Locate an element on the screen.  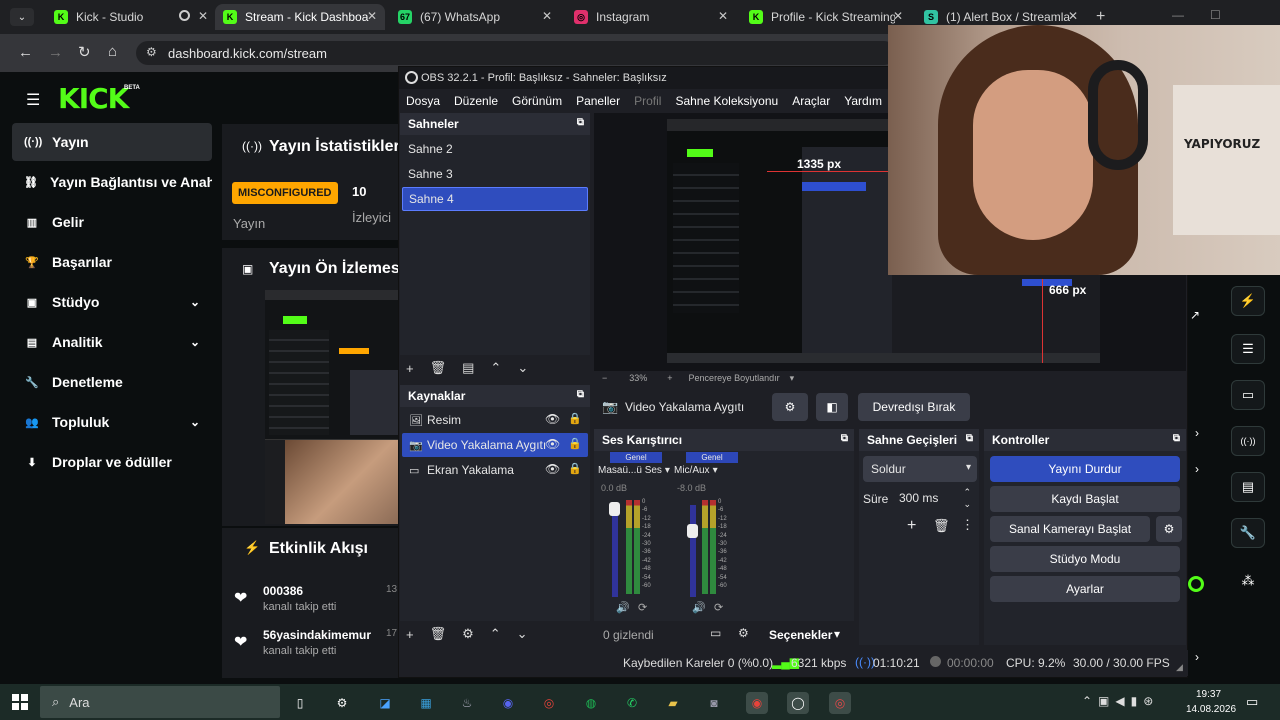
rail-button-3: ▭ is located at coordinates (1248, 395).